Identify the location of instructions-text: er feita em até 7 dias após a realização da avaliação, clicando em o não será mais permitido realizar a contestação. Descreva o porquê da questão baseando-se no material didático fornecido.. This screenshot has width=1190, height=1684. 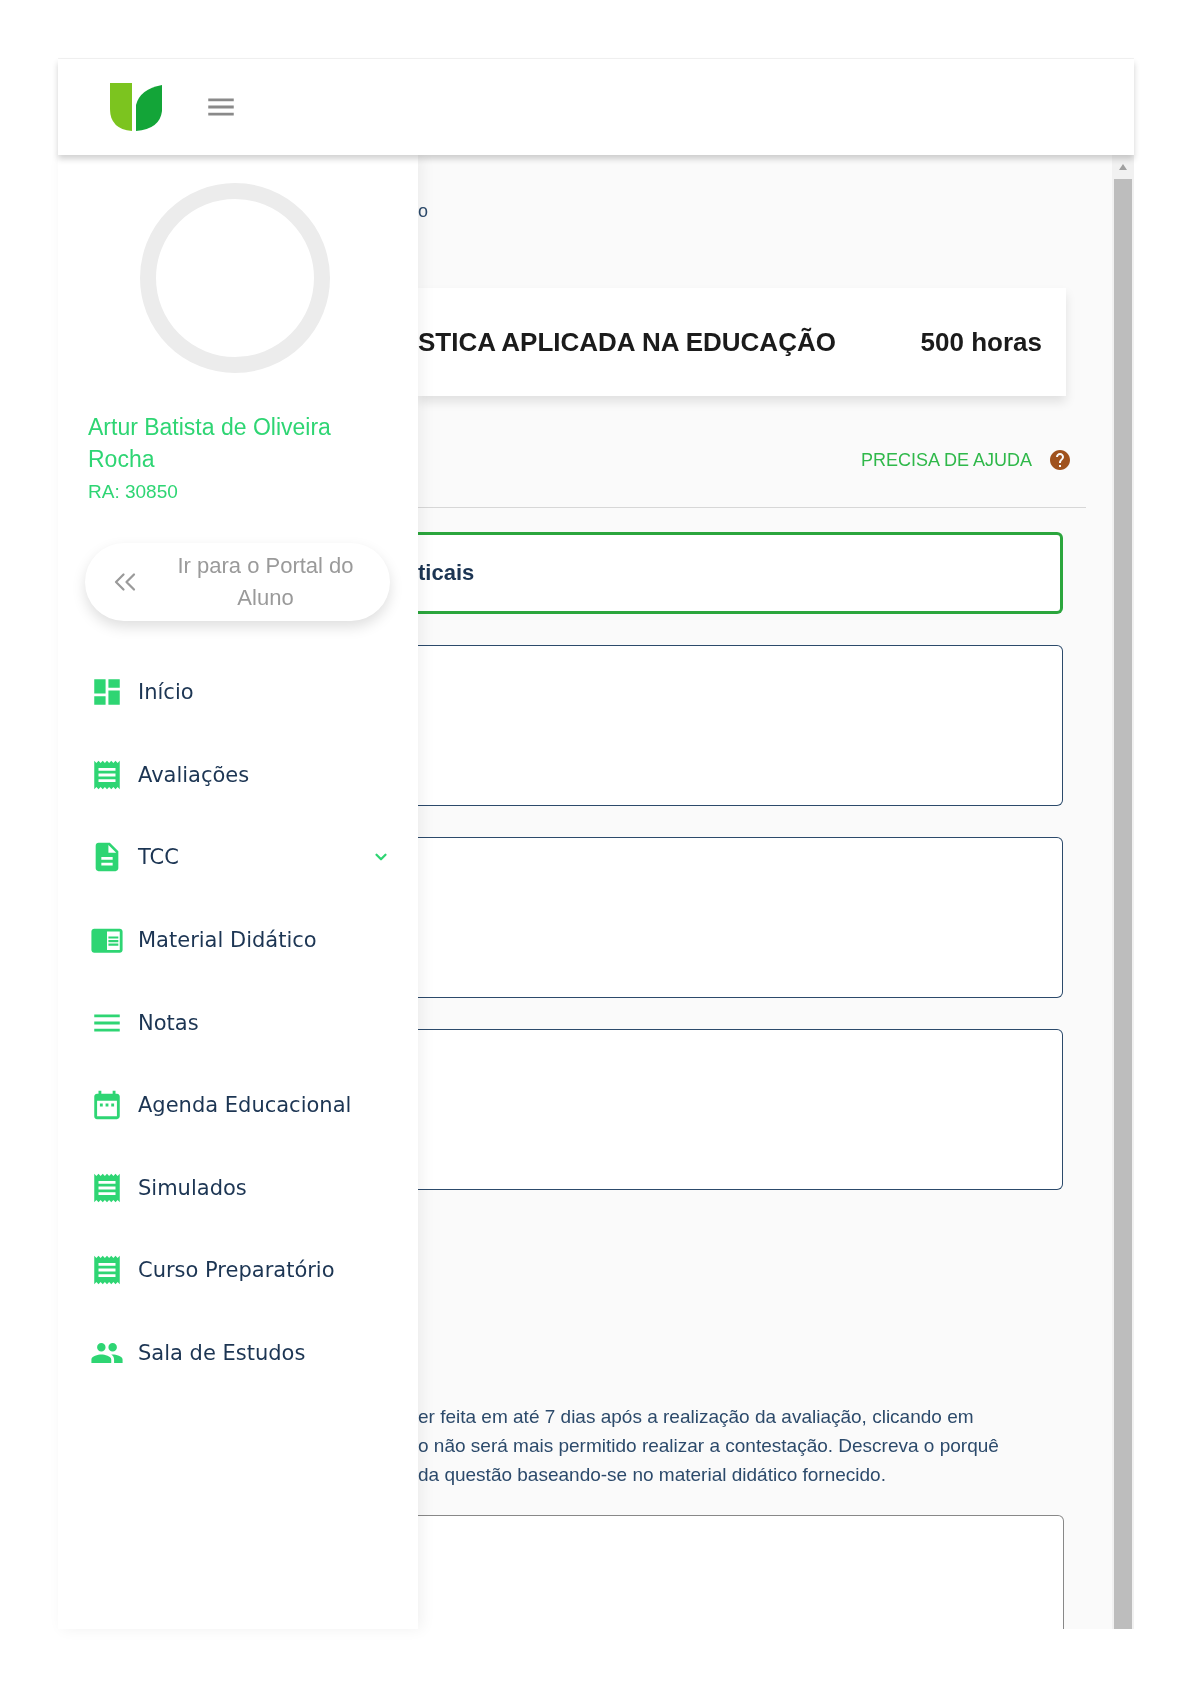
(709, 1446).